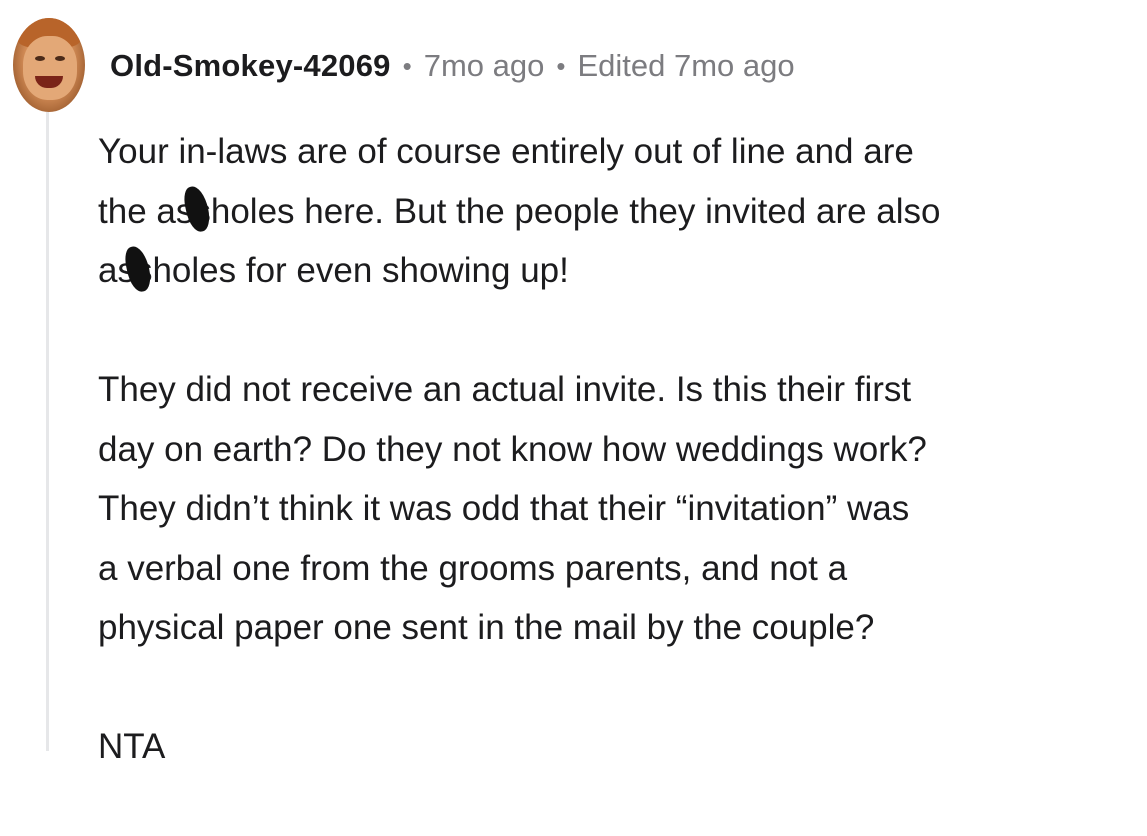 The height and width of the screenshot is (836, 1147). What do you see at coordinates (250, 66) in the screenshot?
I see `username: Old-Smokey-42069` at bounding box center [250, 66].